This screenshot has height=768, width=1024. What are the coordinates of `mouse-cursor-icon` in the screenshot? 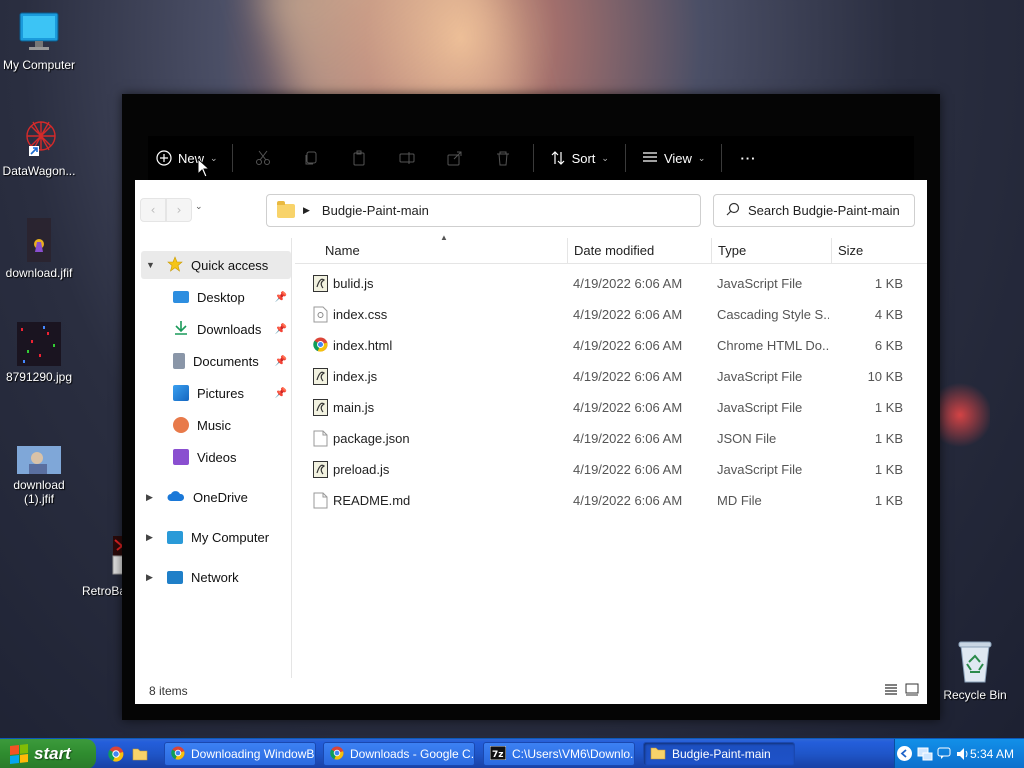 It's located at (204, 167).